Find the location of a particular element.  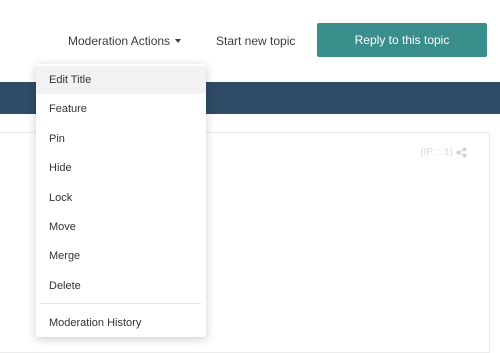

menu-item-hide: Hide is located at coordinates (121, 168).